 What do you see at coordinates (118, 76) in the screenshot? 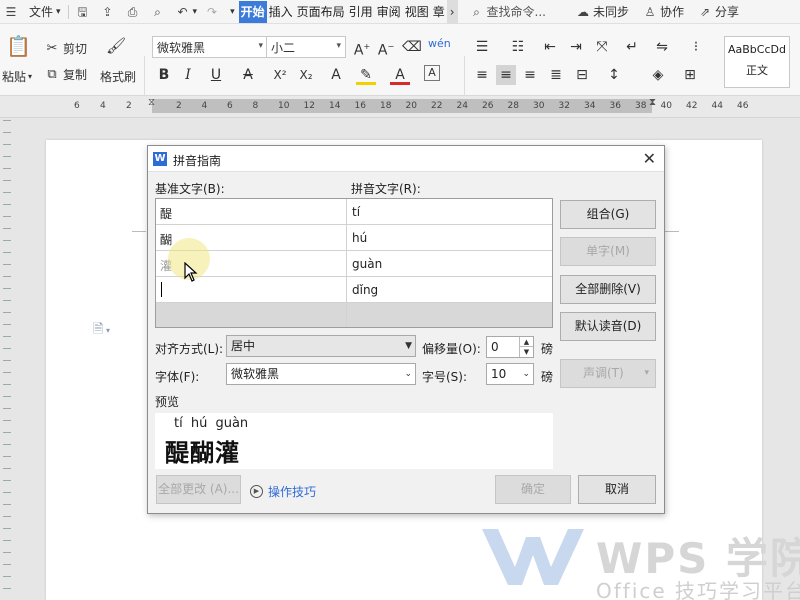
I see `format-painter-button: 格式刷` at bounding box center [118, 76].